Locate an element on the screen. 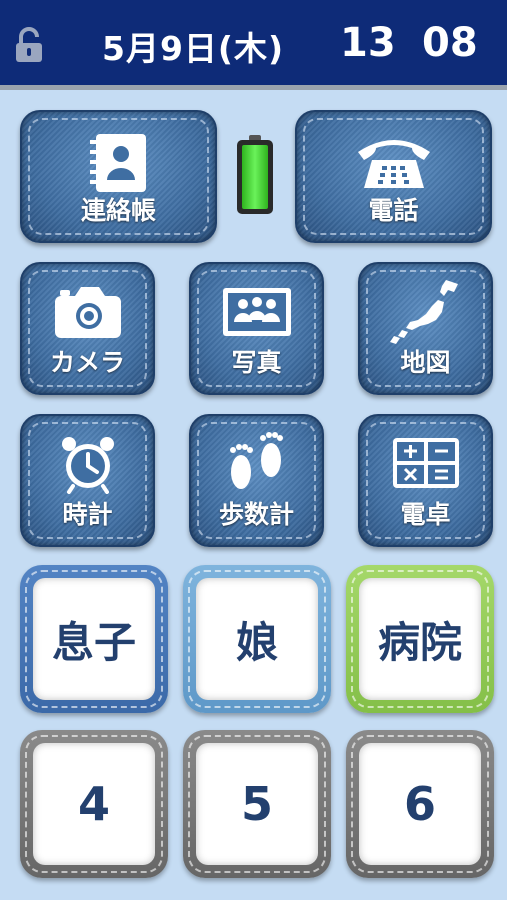  phone-label: 電話 is located at coordinates (393, 210).